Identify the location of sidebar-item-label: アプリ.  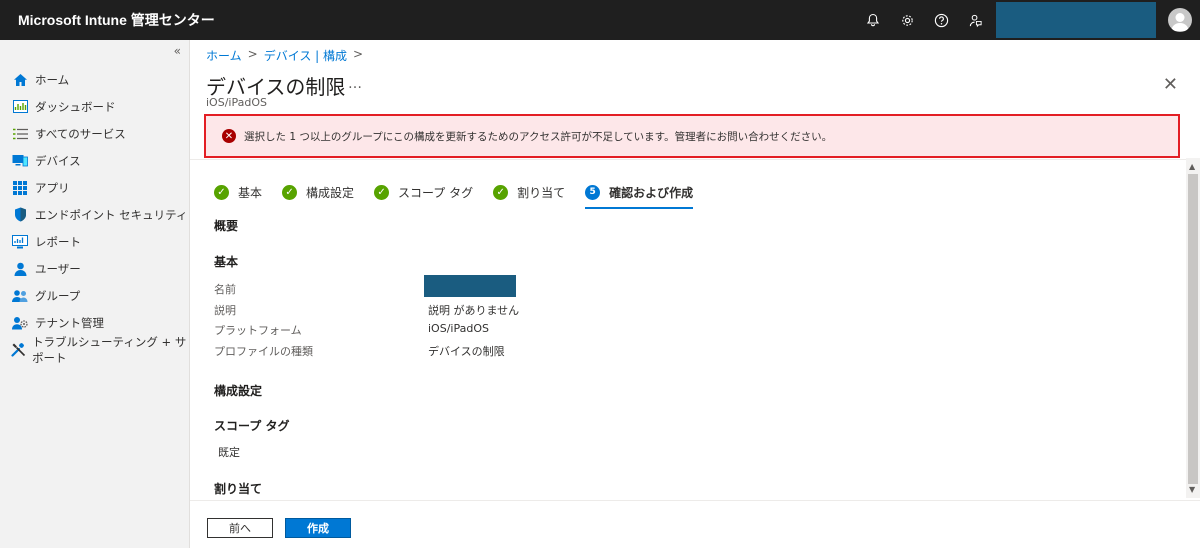
(52, 187).